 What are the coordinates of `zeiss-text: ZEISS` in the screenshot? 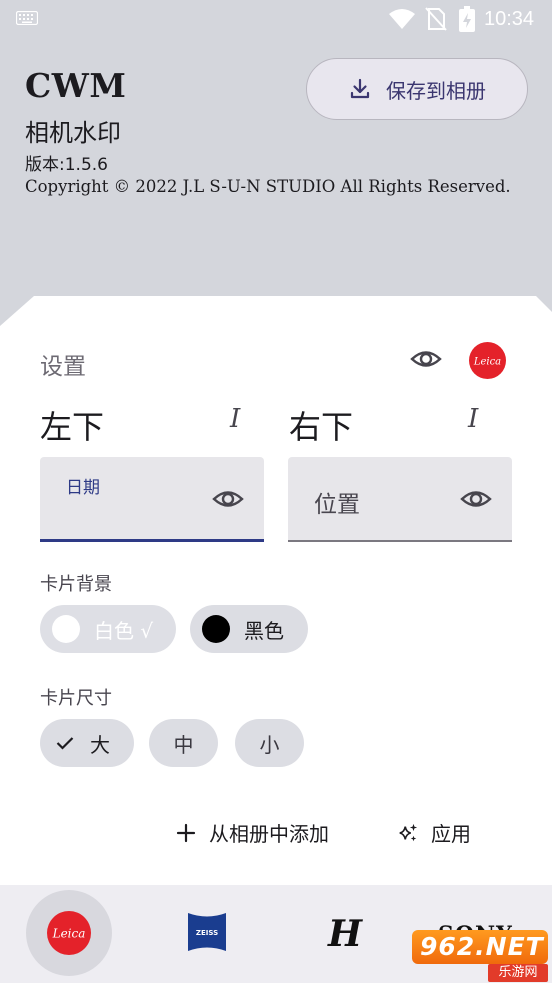 It's located at (207, 933).